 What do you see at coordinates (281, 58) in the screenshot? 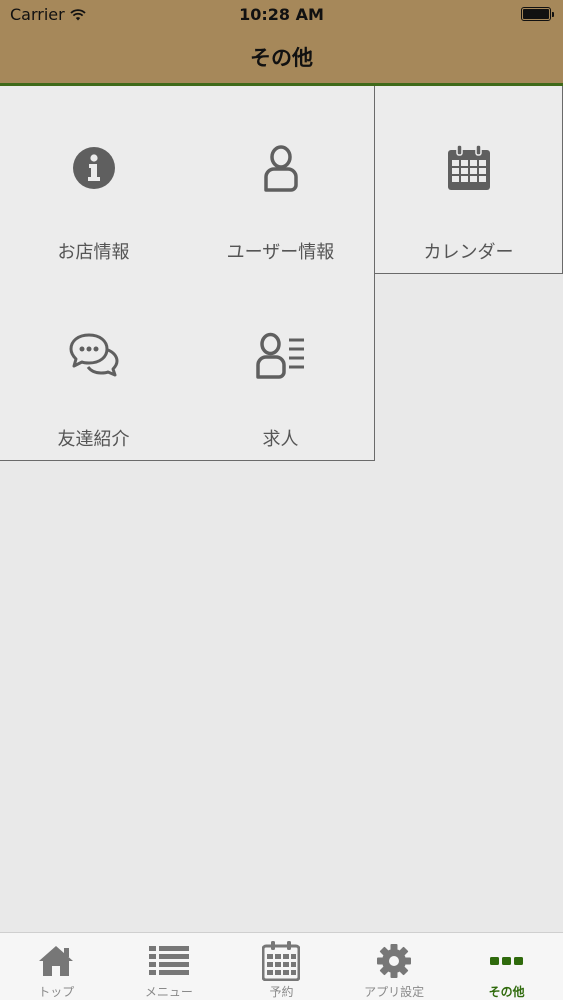
I see `page-title: その他` at bounding box center [281, 58].